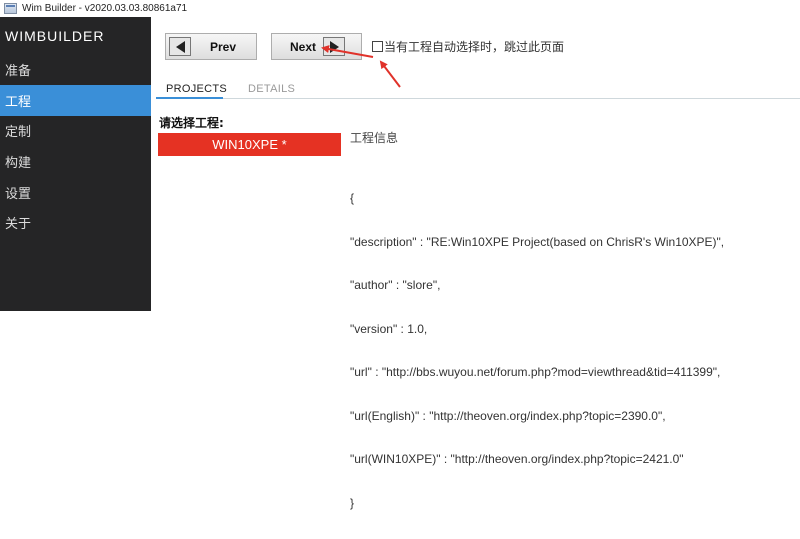  I want to click on window-title: Wim Builder - v2020.03.03.80861a71, so click(105, 8).